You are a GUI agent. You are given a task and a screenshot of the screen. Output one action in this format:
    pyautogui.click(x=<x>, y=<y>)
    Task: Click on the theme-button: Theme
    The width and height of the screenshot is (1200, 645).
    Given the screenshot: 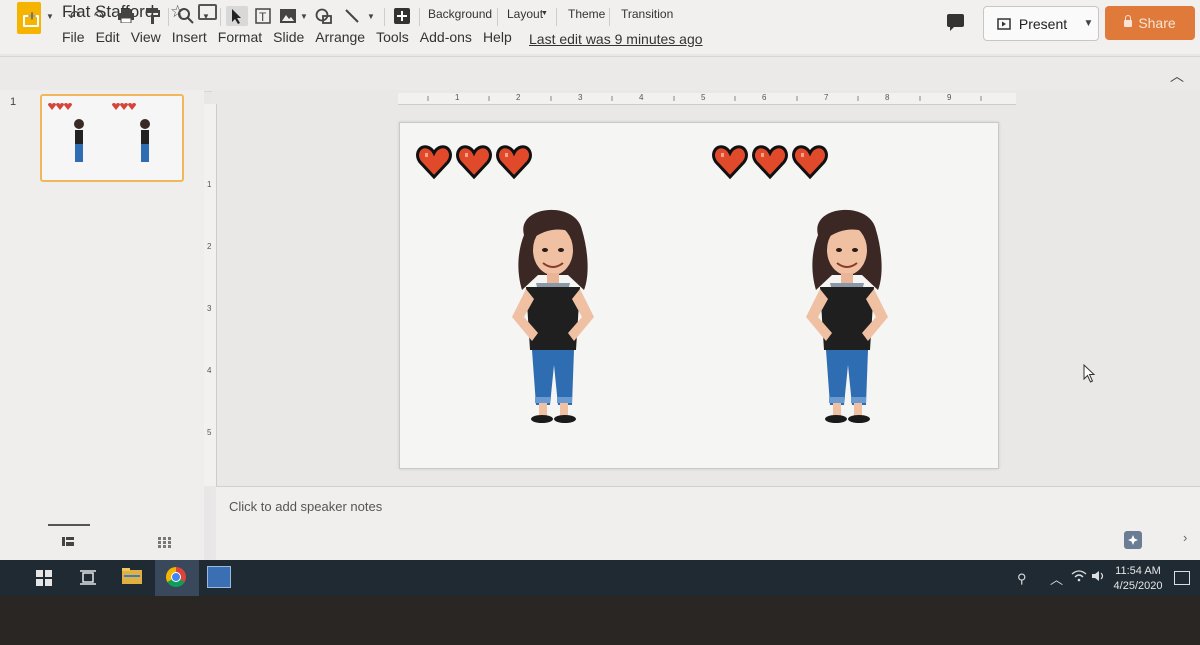 What is the action you would take?
    pyautogui.click(x=586, y=14)
    